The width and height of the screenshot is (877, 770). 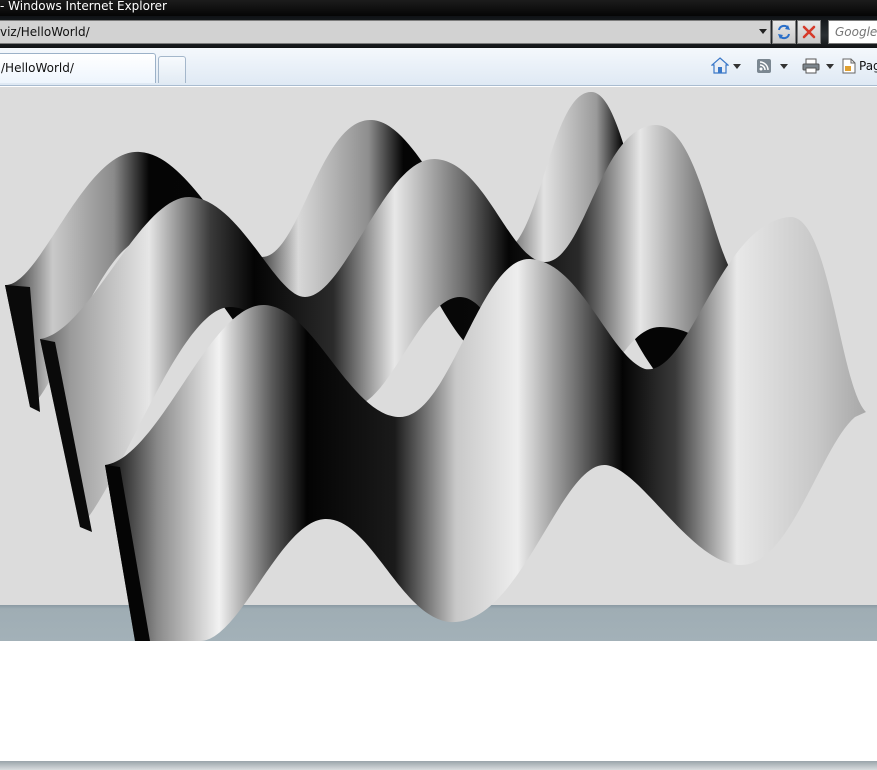 I want to click on home-button, so click(x=726, y=66).